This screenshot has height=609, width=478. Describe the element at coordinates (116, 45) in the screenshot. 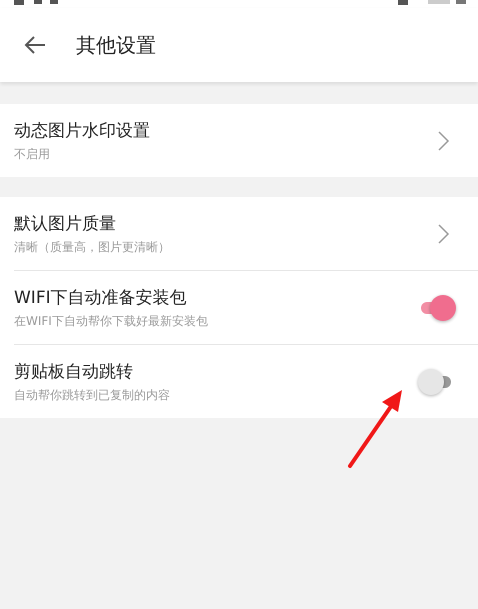

I see `page-title: 其他设置` at that location.